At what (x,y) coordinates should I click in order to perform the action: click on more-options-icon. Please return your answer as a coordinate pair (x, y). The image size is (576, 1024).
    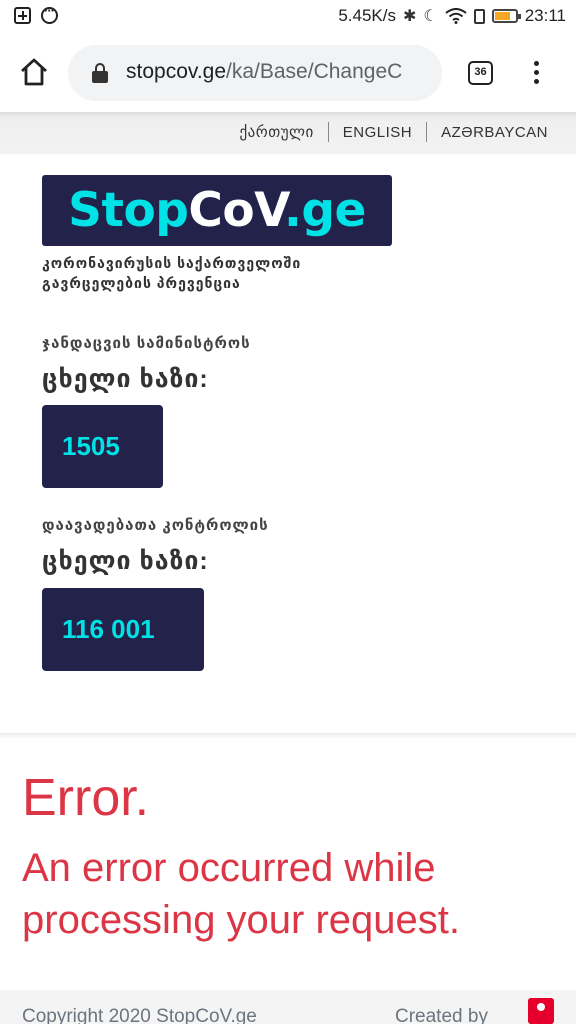
    Looking at the image, I should click on (536, 73).